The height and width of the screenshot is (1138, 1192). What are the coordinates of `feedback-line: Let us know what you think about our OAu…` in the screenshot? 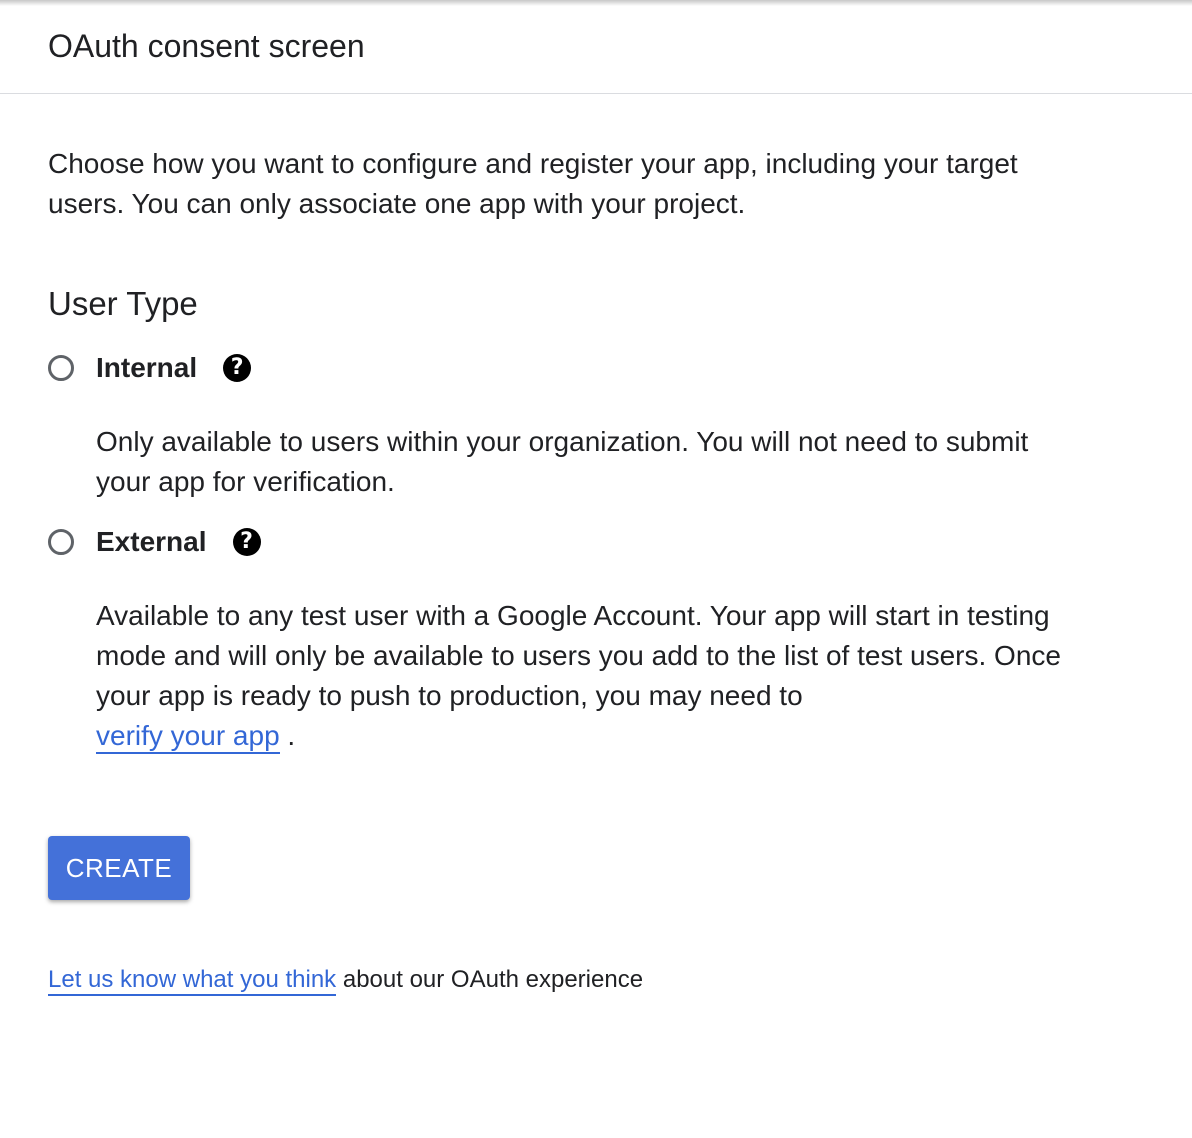 It's located at (345, 980).